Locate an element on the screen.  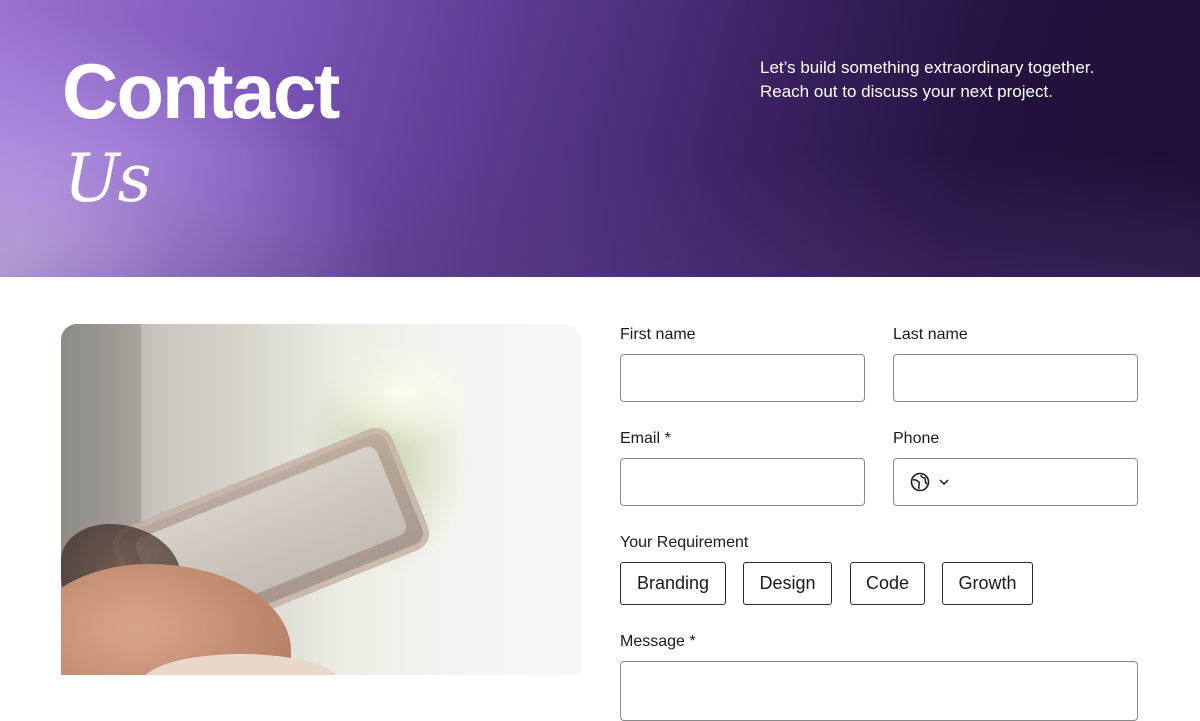
requirement-growth-button: Growth is located at coordinates (987, 583).